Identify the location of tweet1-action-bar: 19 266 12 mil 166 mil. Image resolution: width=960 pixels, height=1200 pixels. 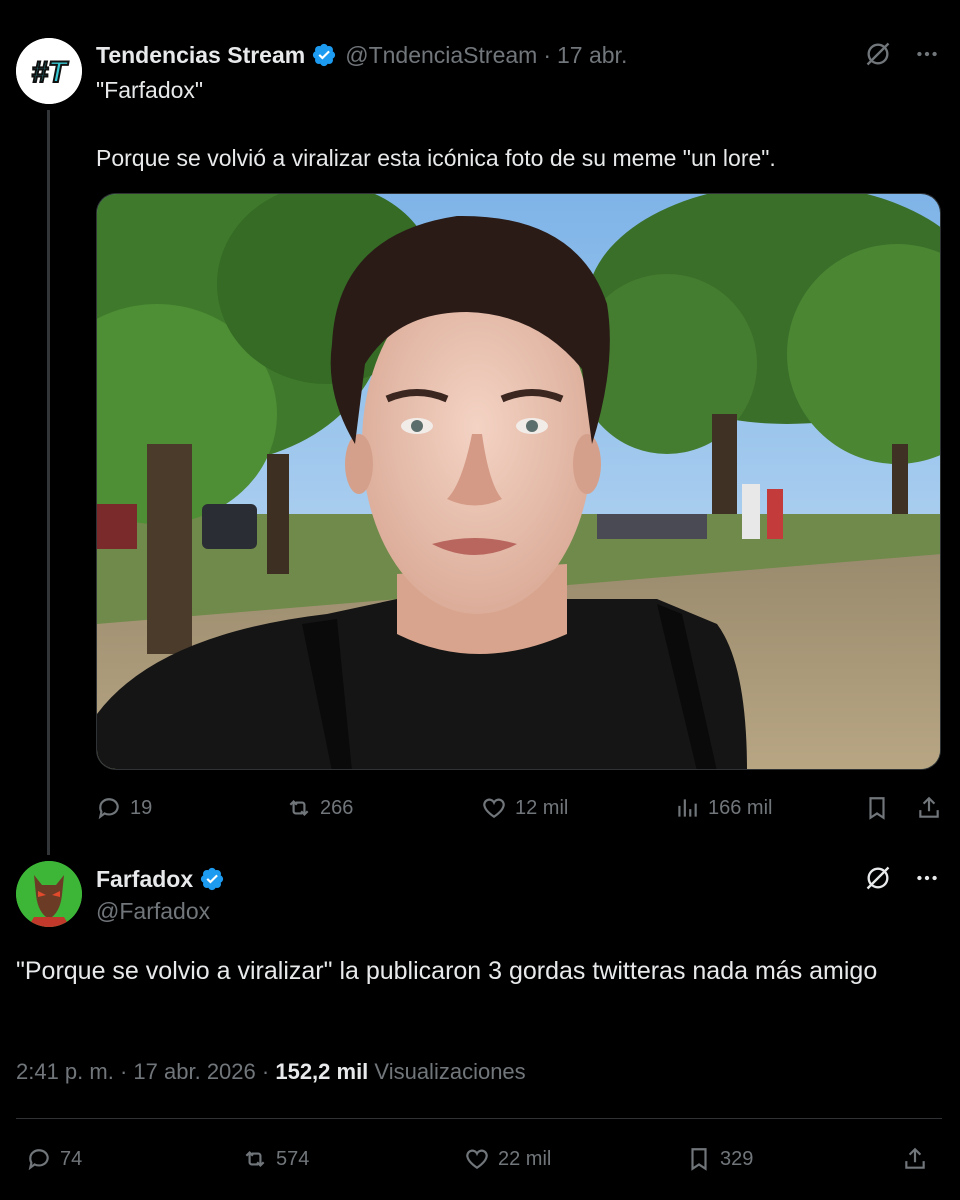
(518, 808).